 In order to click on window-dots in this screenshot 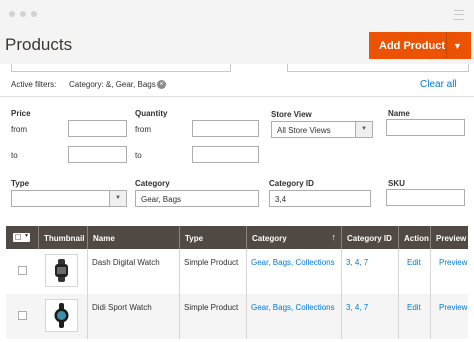, I will do `click(23, 14)`.